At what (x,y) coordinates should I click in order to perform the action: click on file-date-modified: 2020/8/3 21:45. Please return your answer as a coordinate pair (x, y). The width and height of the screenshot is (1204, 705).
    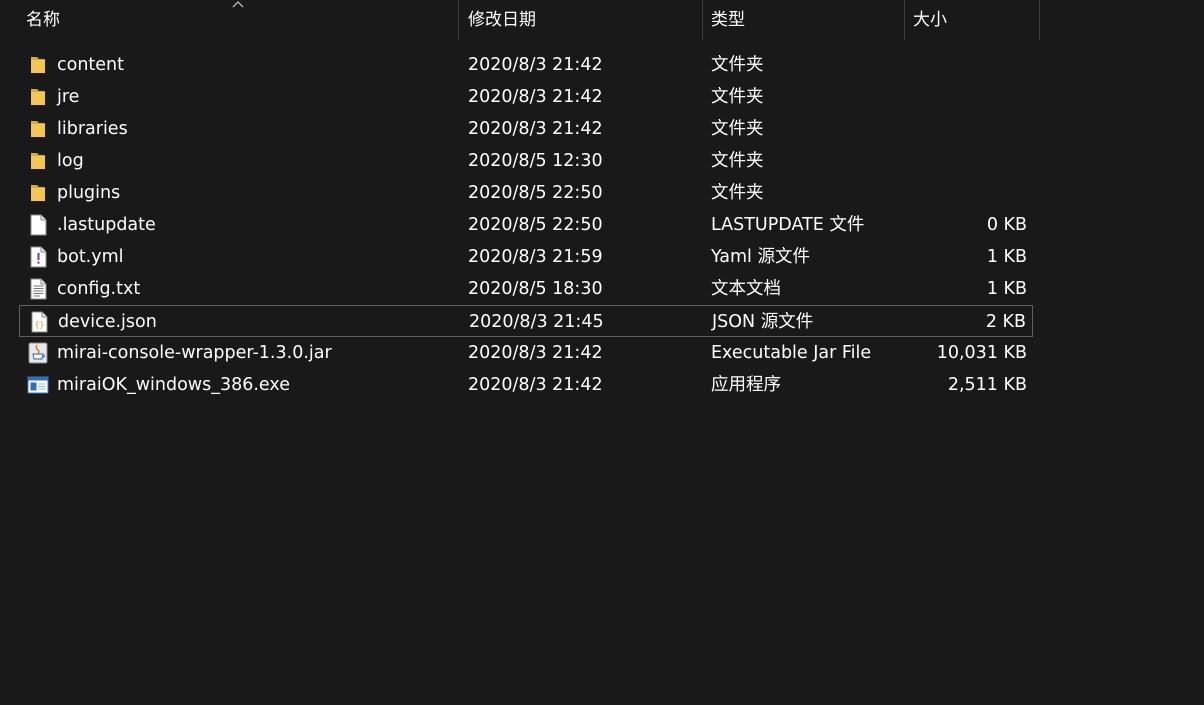
    Looking at the image, I should click on (536, 322).